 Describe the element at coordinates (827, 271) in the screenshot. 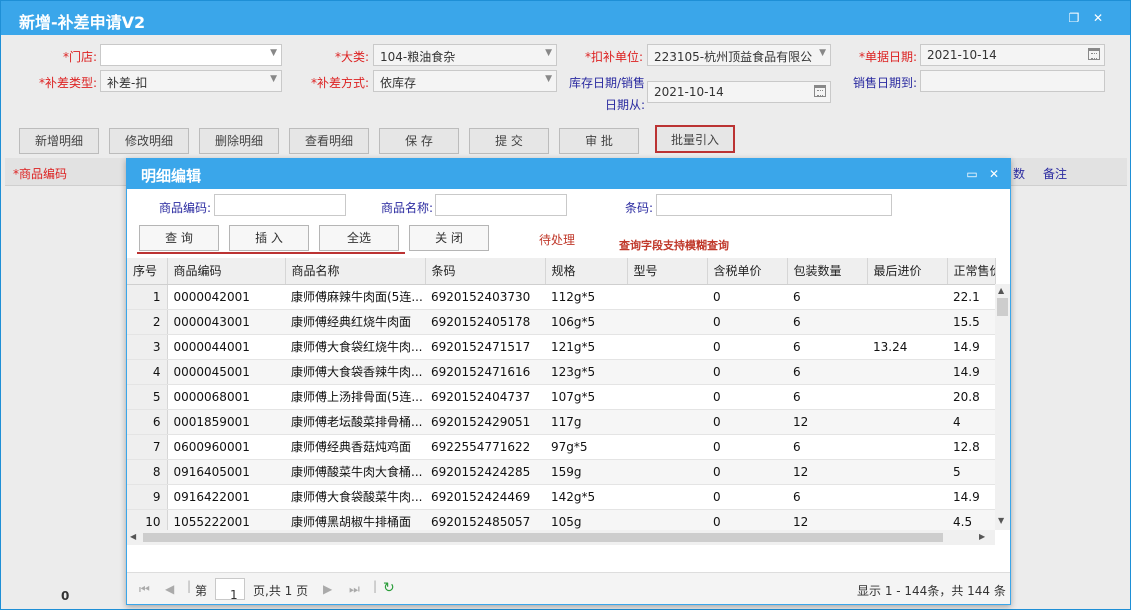

I see `col-header-pack-qty: 包装数量` at that location.